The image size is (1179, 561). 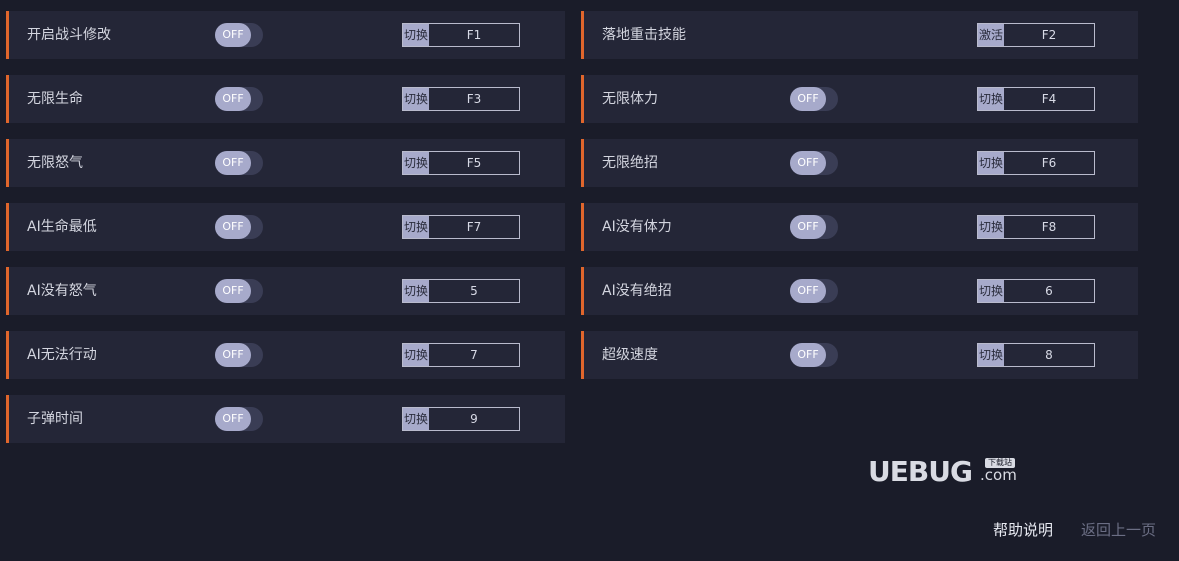 I want to click on hotkey-key: 5, so click(x=474, y=291).